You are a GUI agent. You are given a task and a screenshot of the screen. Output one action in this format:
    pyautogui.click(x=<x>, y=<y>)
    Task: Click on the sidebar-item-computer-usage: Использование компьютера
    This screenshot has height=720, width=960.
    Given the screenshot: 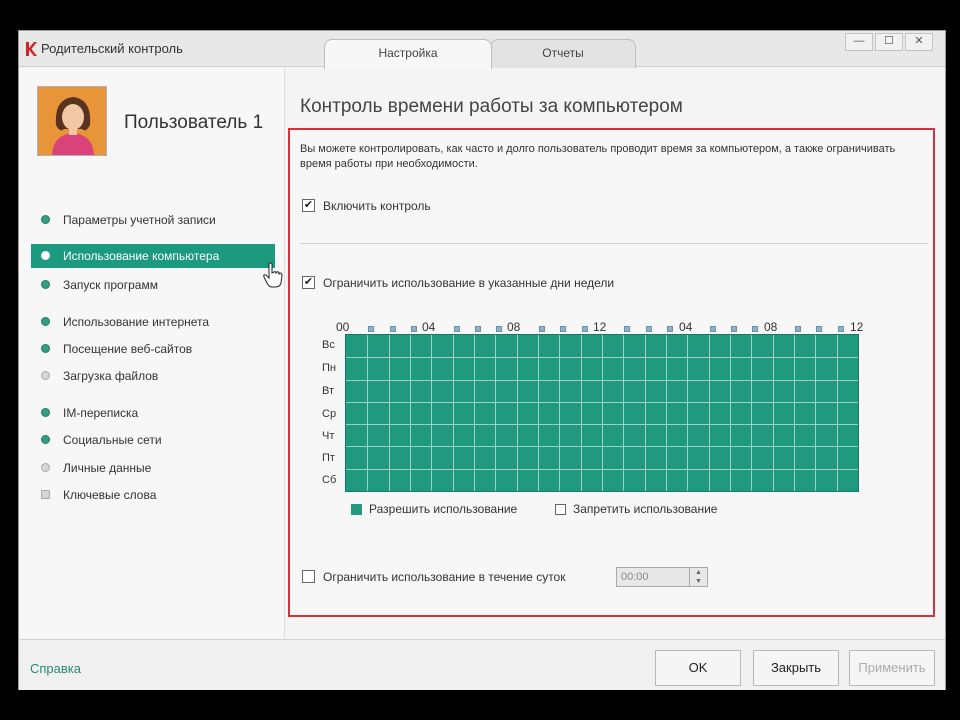 What is the action you would take?
    pyautogui.click(x=153, y=256)
    